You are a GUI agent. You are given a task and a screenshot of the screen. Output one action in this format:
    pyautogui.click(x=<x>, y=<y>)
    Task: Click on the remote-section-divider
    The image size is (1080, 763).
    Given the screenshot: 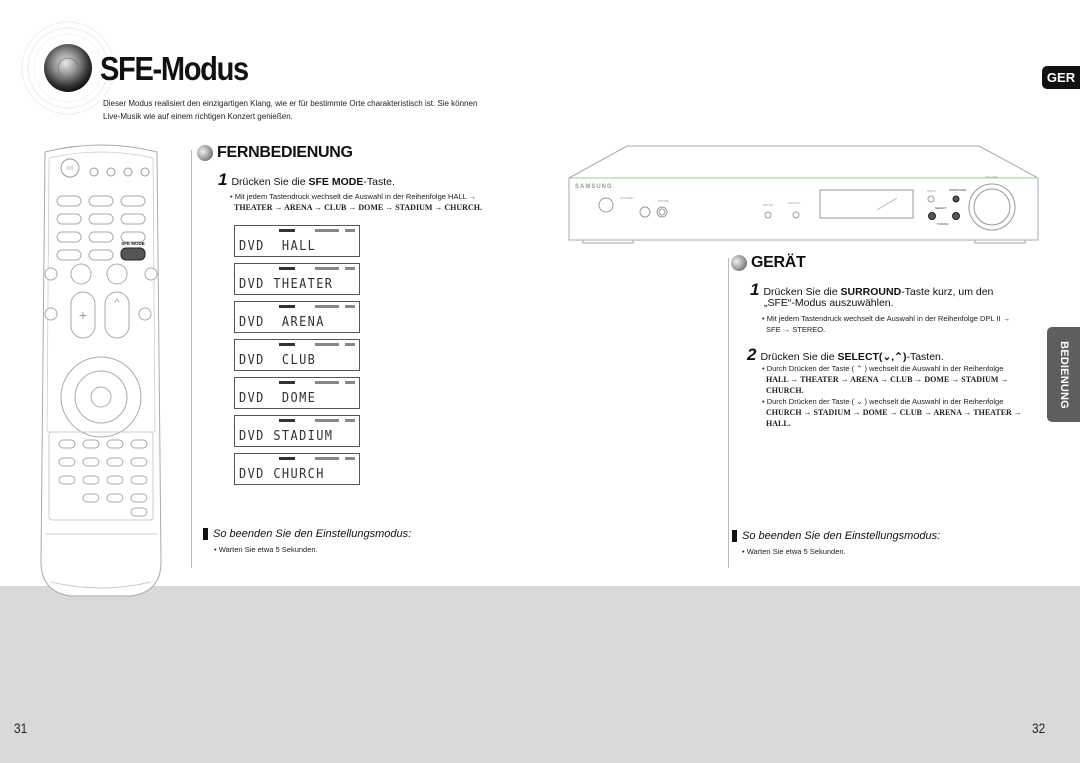 What is the action you would take?
    pyautogui.click(x=191, y=359)
    